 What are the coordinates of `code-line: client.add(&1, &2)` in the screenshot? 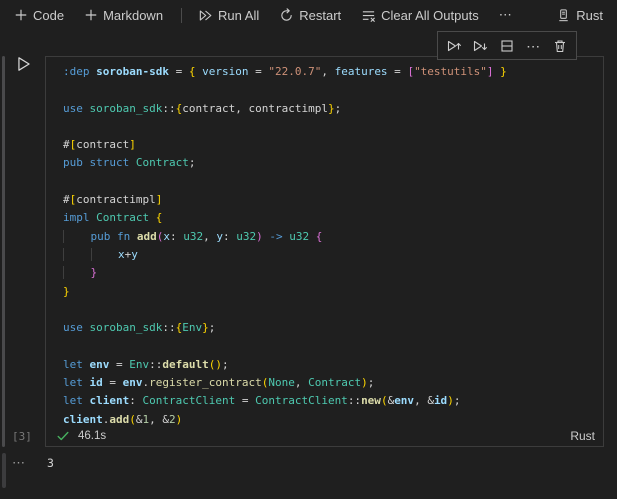 It's located at (331, 419).